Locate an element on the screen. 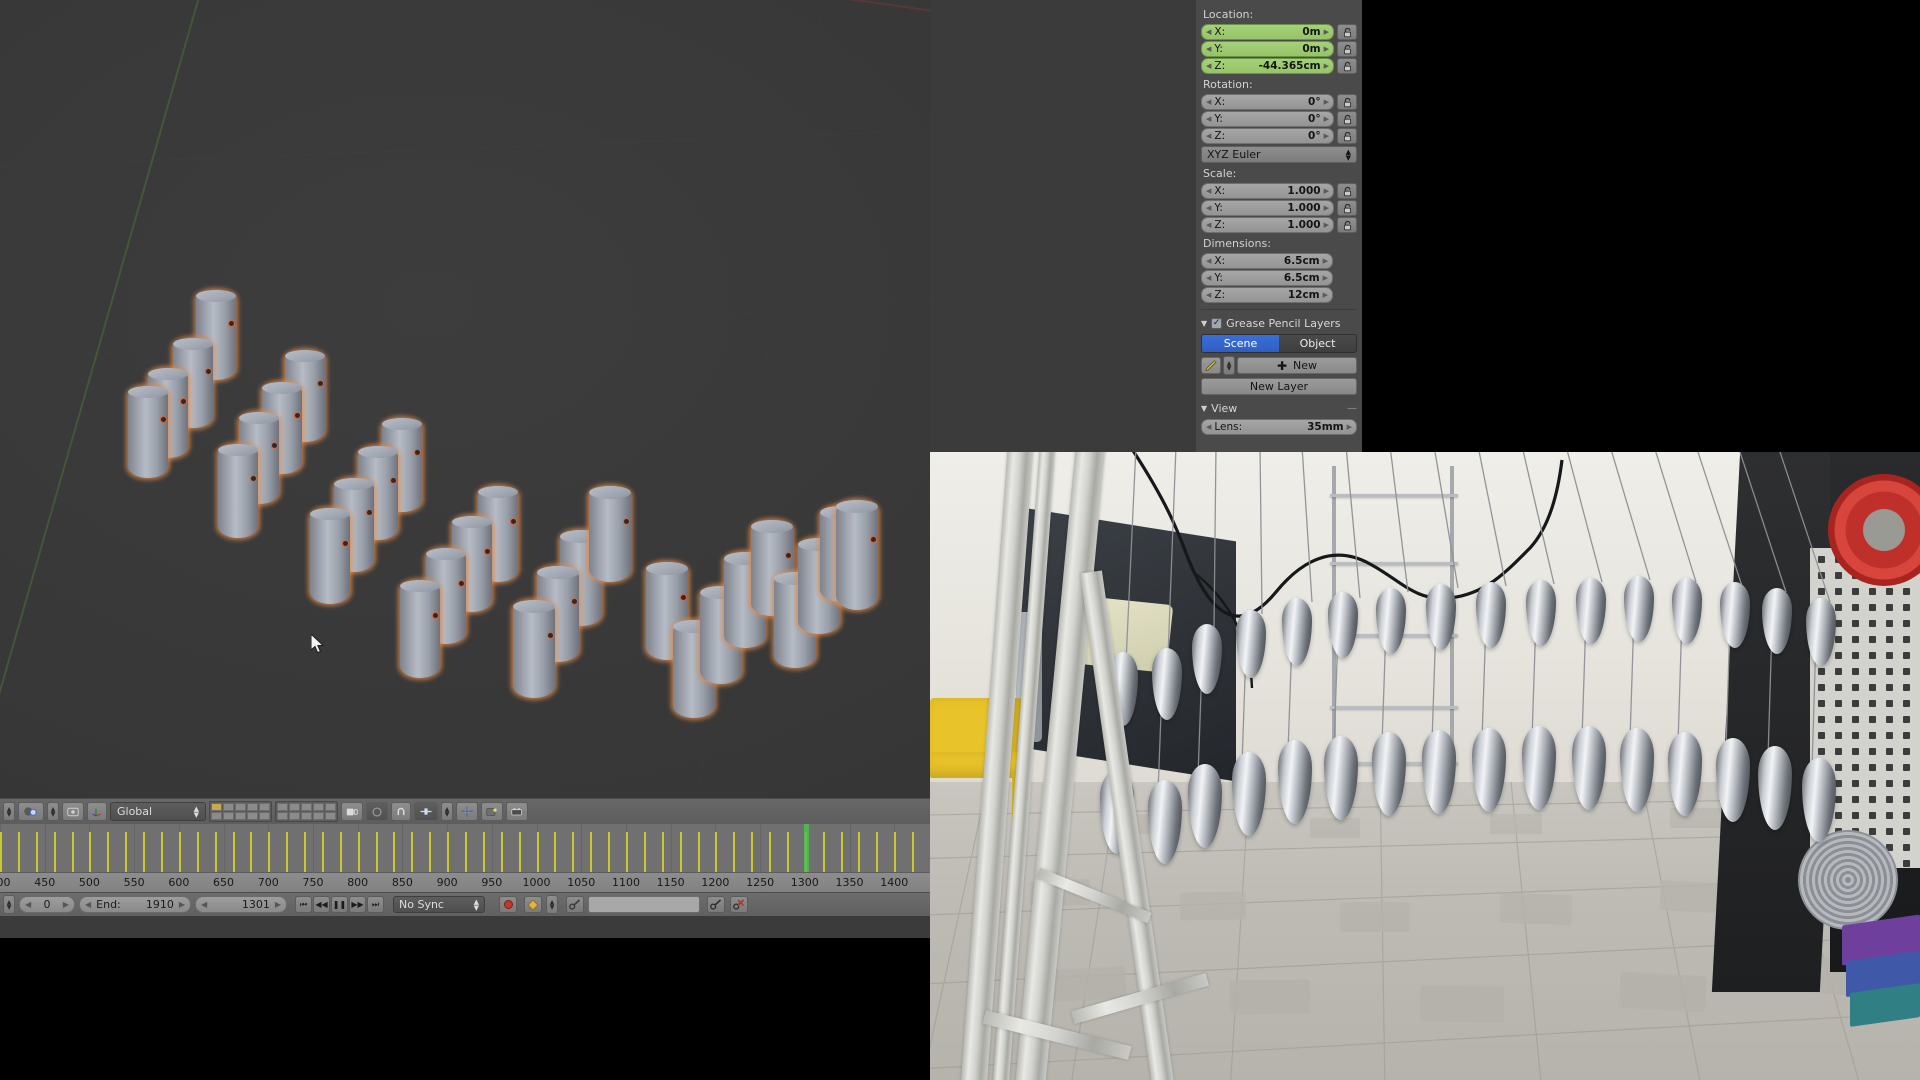 This screenshot has width=1920, height=1080. lock-rotation-y-icon is located at coordinates (1347, 119).